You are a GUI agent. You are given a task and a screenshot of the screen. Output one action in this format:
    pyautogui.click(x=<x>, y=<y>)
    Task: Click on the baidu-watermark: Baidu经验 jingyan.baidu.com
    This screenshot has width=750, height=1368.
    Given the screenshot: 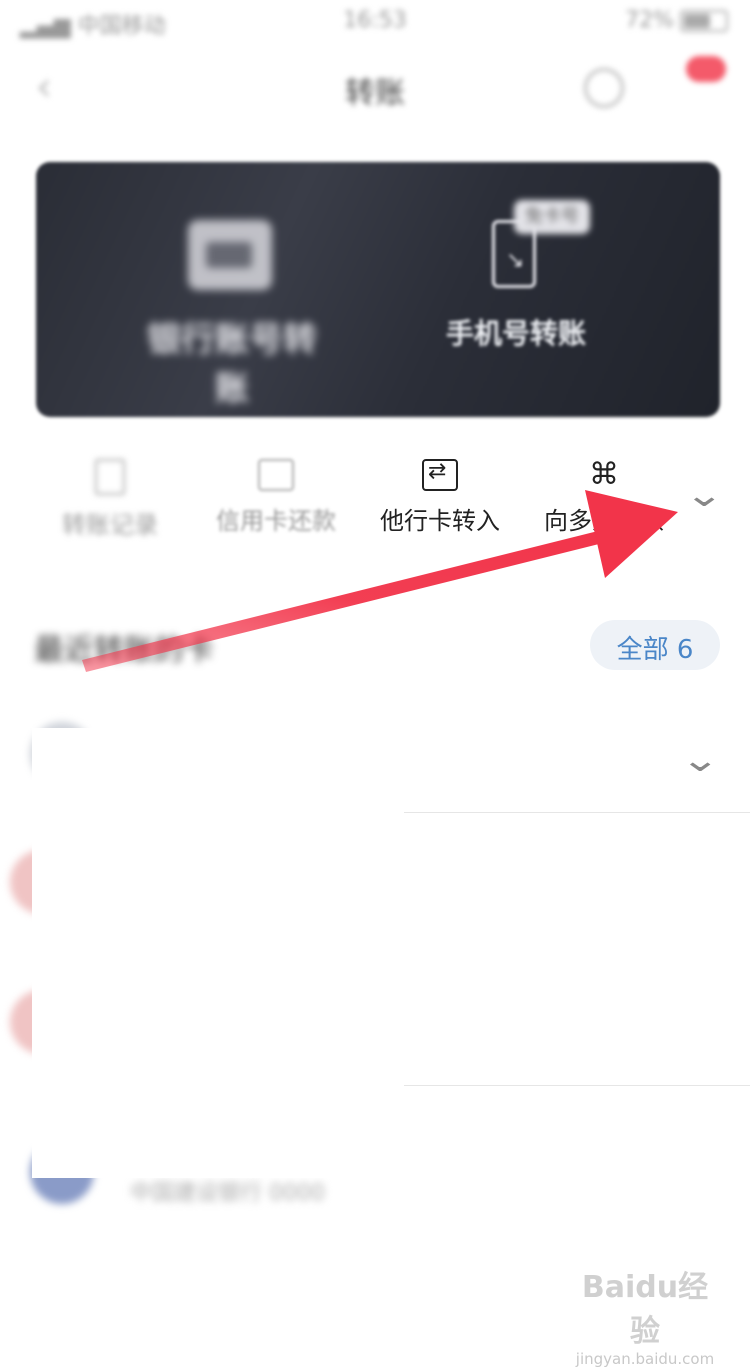 What is the action you would take?
    pyautogui.click(x=645, y=1315)
    